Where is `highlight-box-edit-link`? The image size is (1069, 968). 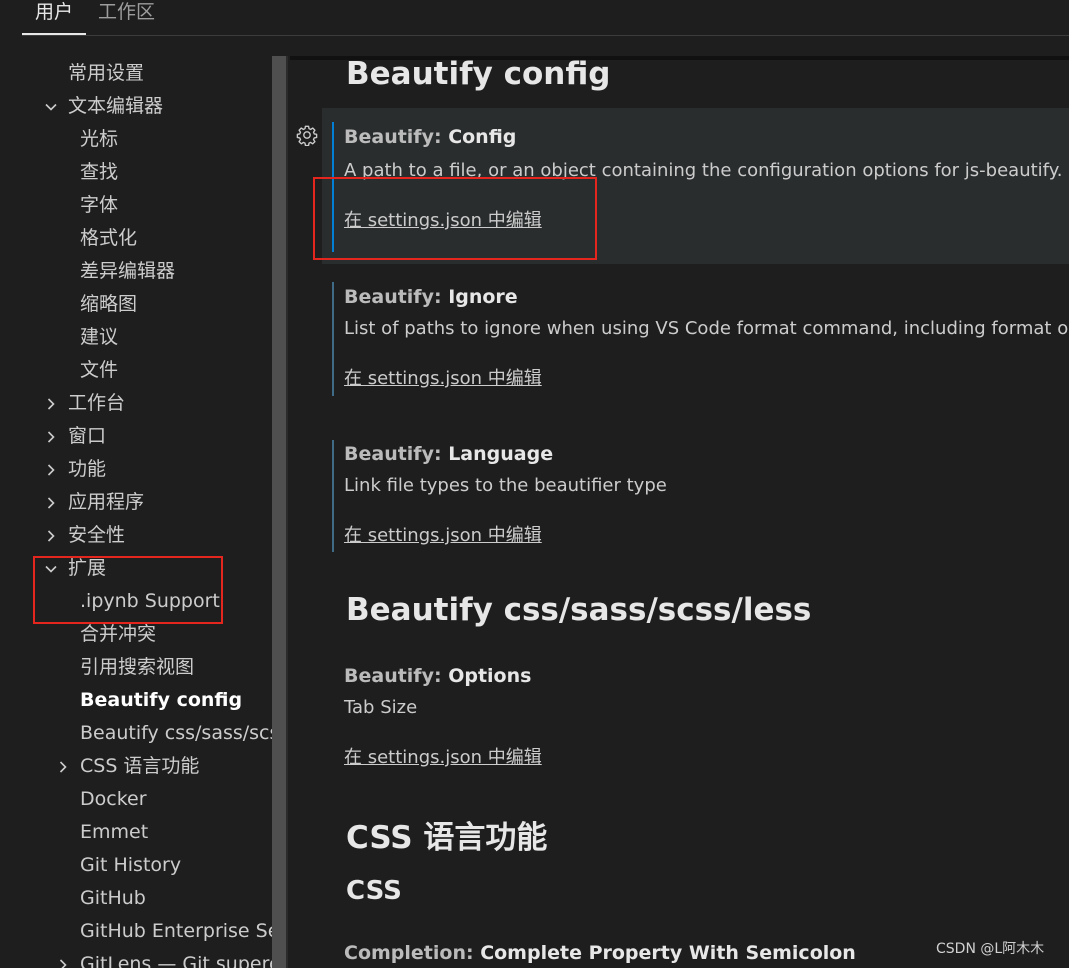
highlight-box-edit-link is located at coordinates (455, 218).